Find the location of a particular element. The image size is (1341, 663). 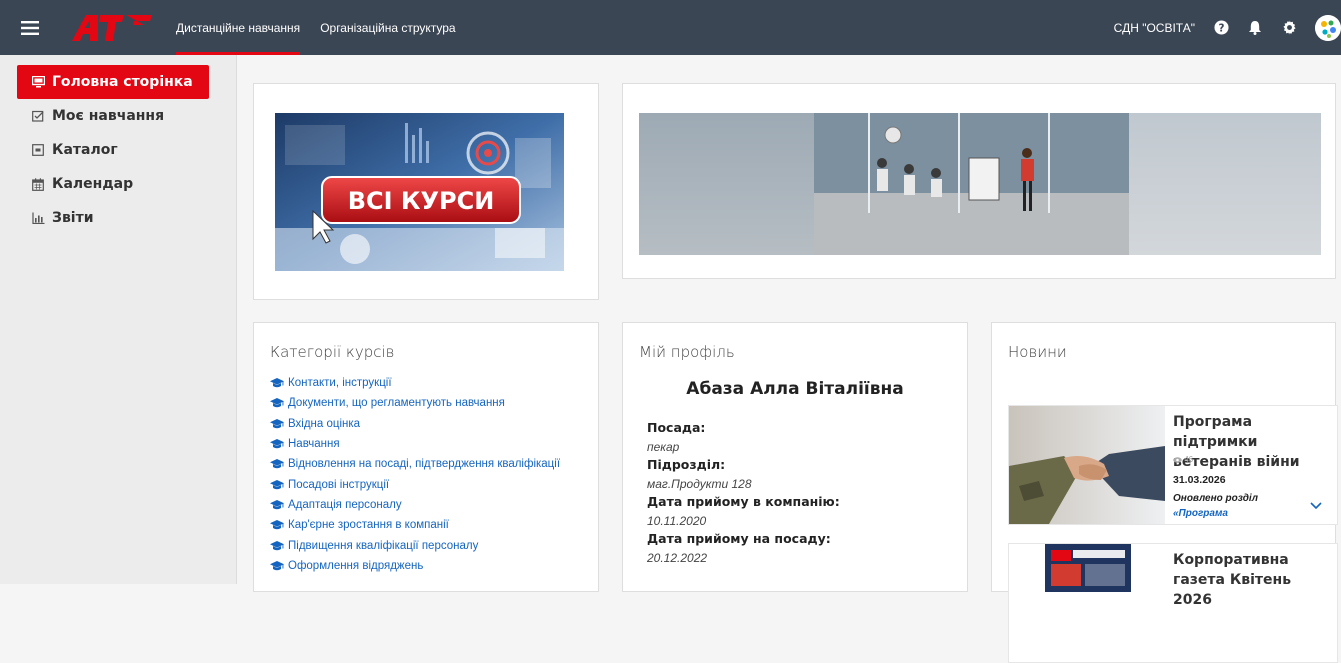

views-count: 46 is located at coordinates (1183, 459).